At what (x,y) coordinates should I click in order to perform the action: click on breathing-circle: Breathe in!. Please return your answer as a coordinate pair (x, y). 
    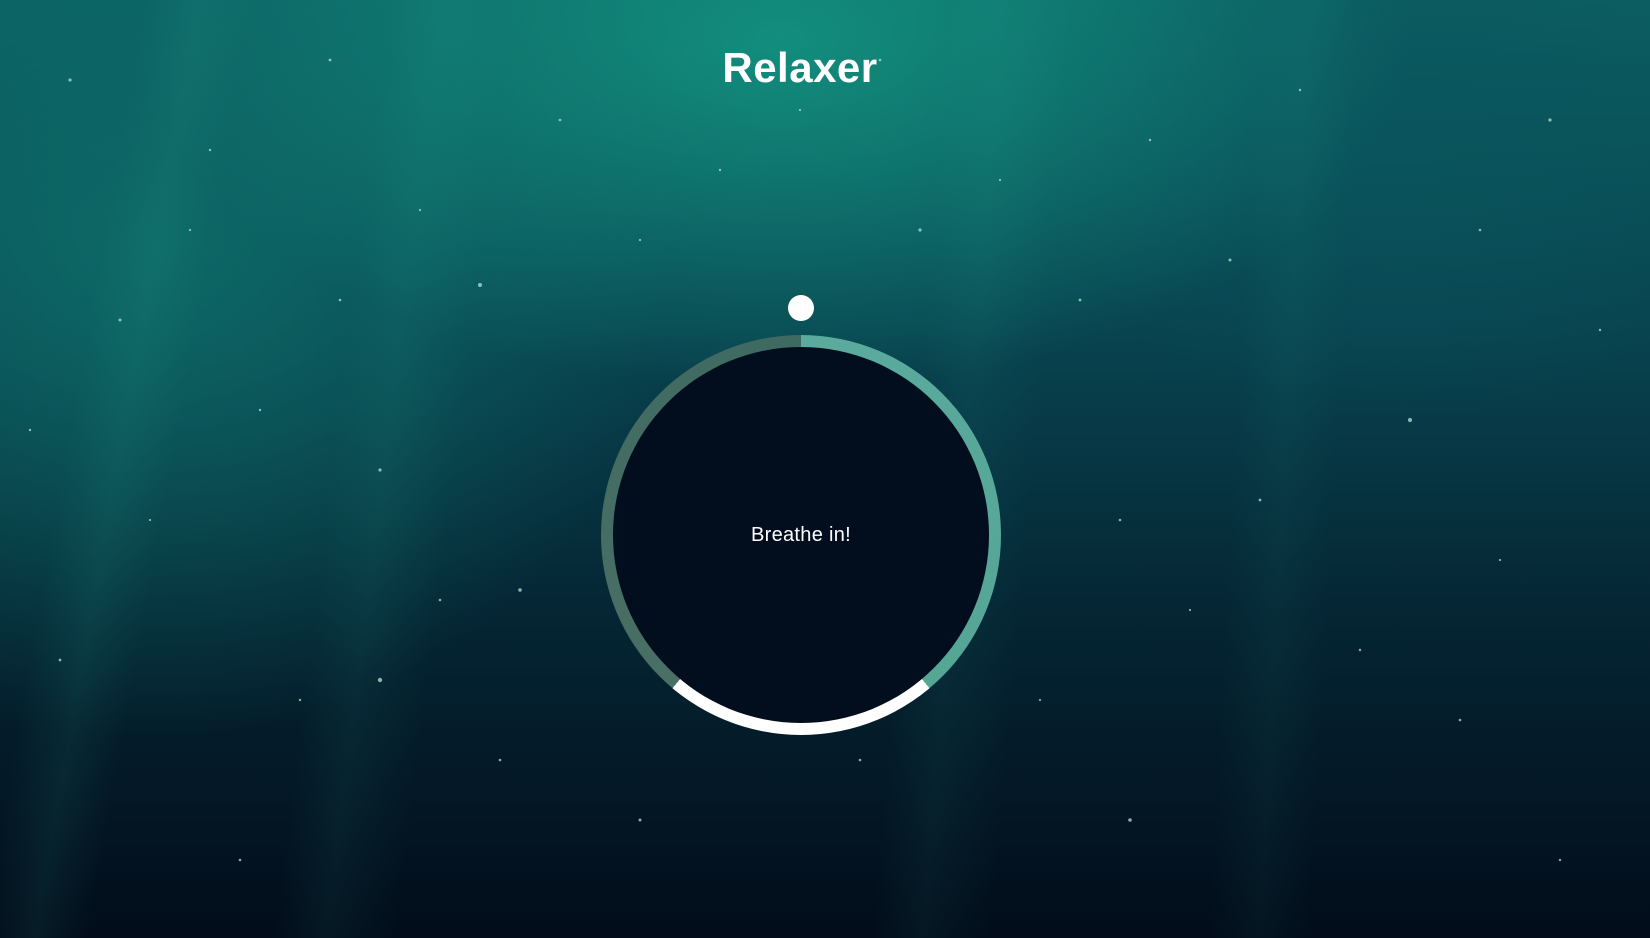
    Looking at the image, I should click on (801, 515).